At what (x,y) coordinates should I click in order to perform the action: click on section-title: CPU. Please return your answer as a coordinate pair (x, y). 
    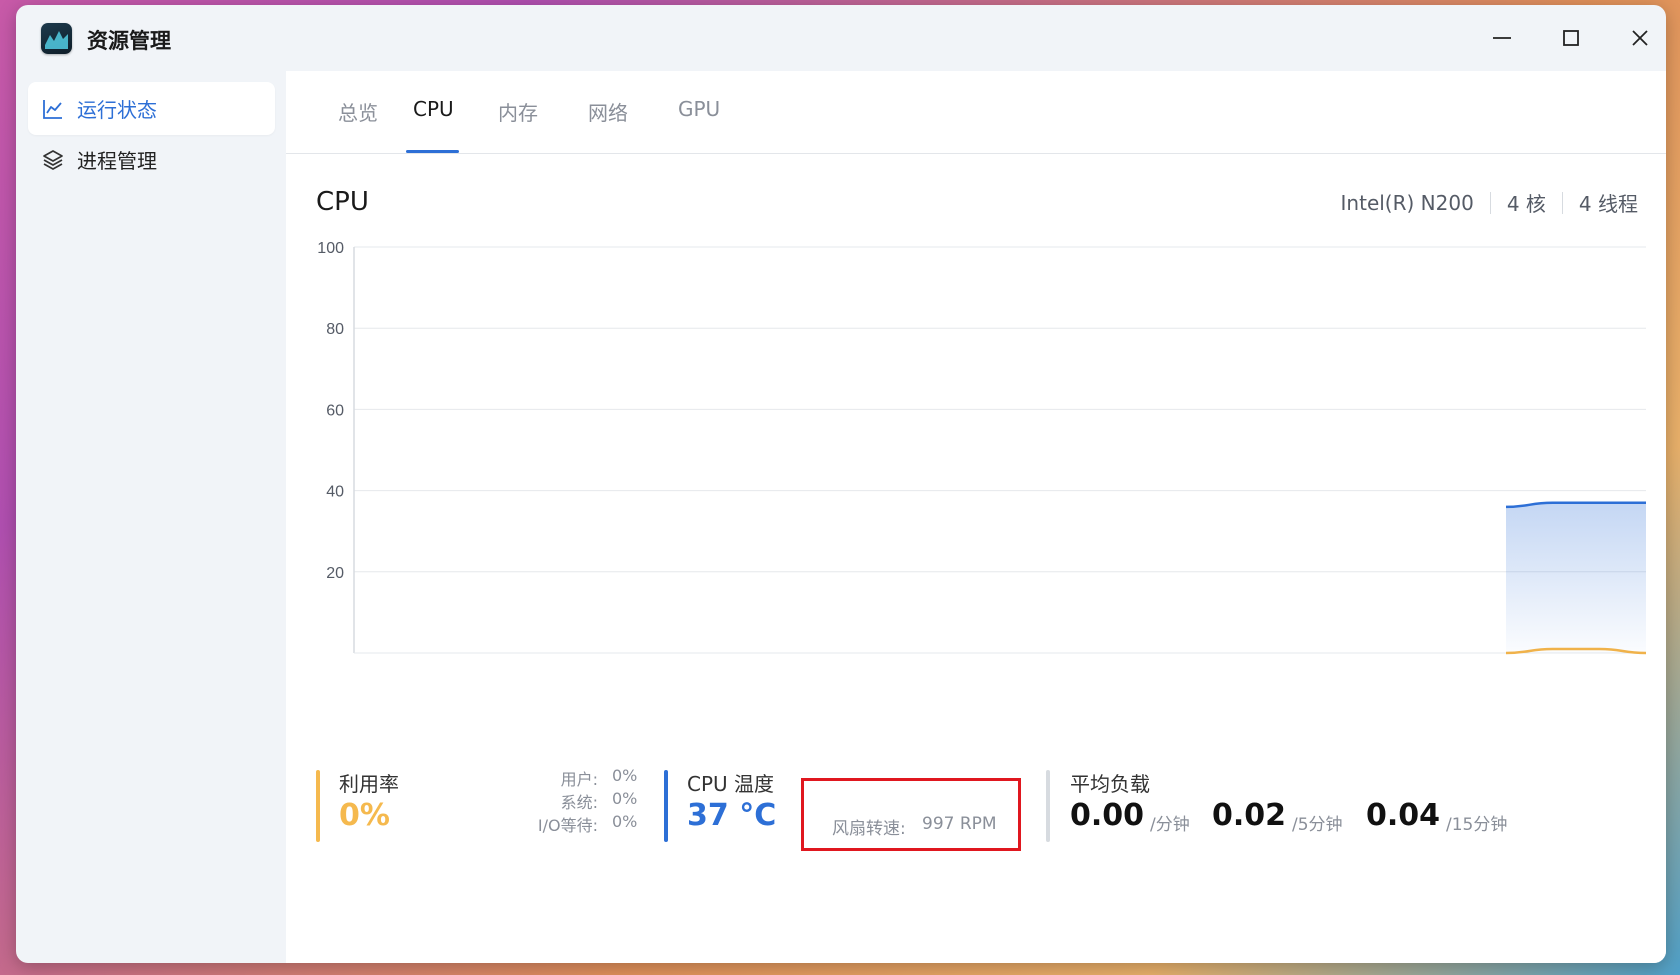
    Looking at the image, I should click on (342, 202).